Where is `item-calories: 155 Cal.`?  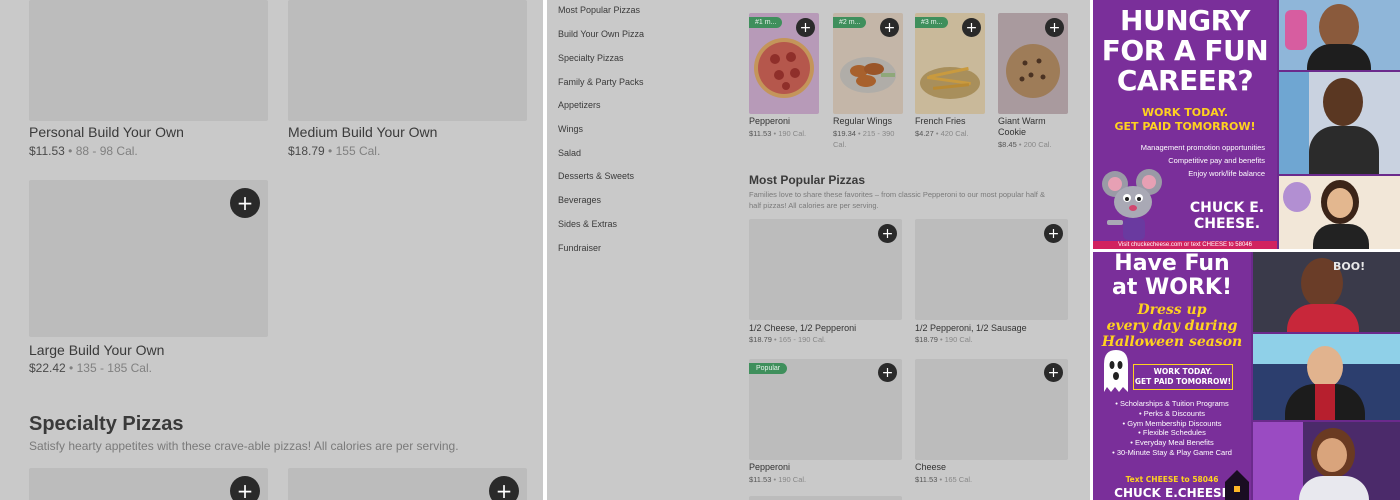
item-calories: 155 Cal. is located at coordinates (358, 151).